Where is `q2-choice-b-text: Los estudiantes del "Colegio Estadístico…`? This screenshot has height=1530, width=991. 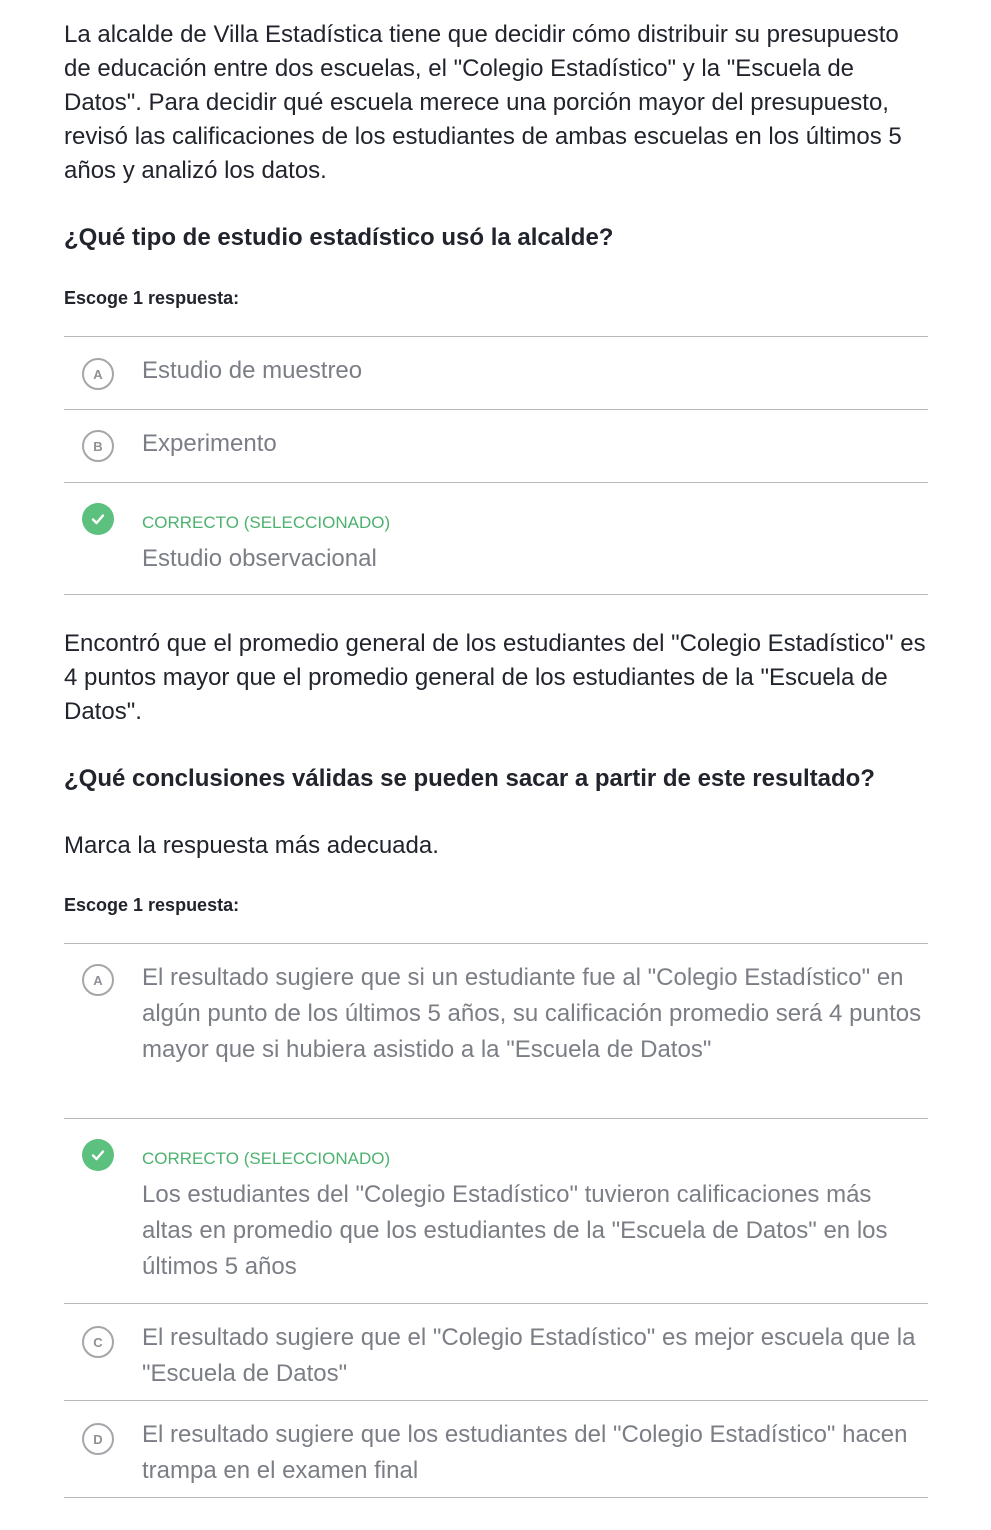 q2-choice-b-text: Los estudiantes del "Colegio Estadístico… is located at coordinates (515, 1230).